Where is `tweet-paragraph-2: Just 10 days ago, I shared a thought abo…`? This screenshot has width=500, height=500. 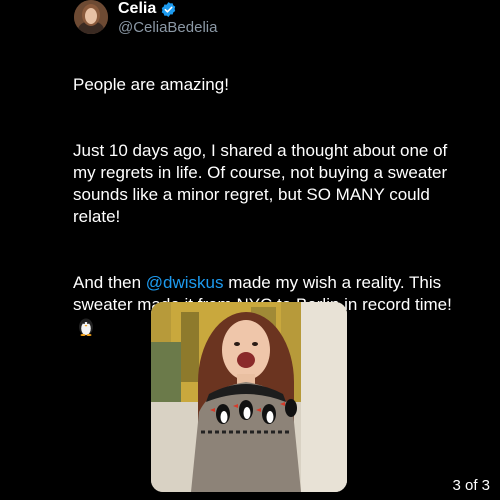 tweet-paragraph-2: Just 10 days ago, I shared a thought abo… is located at coordinates (260, 183).